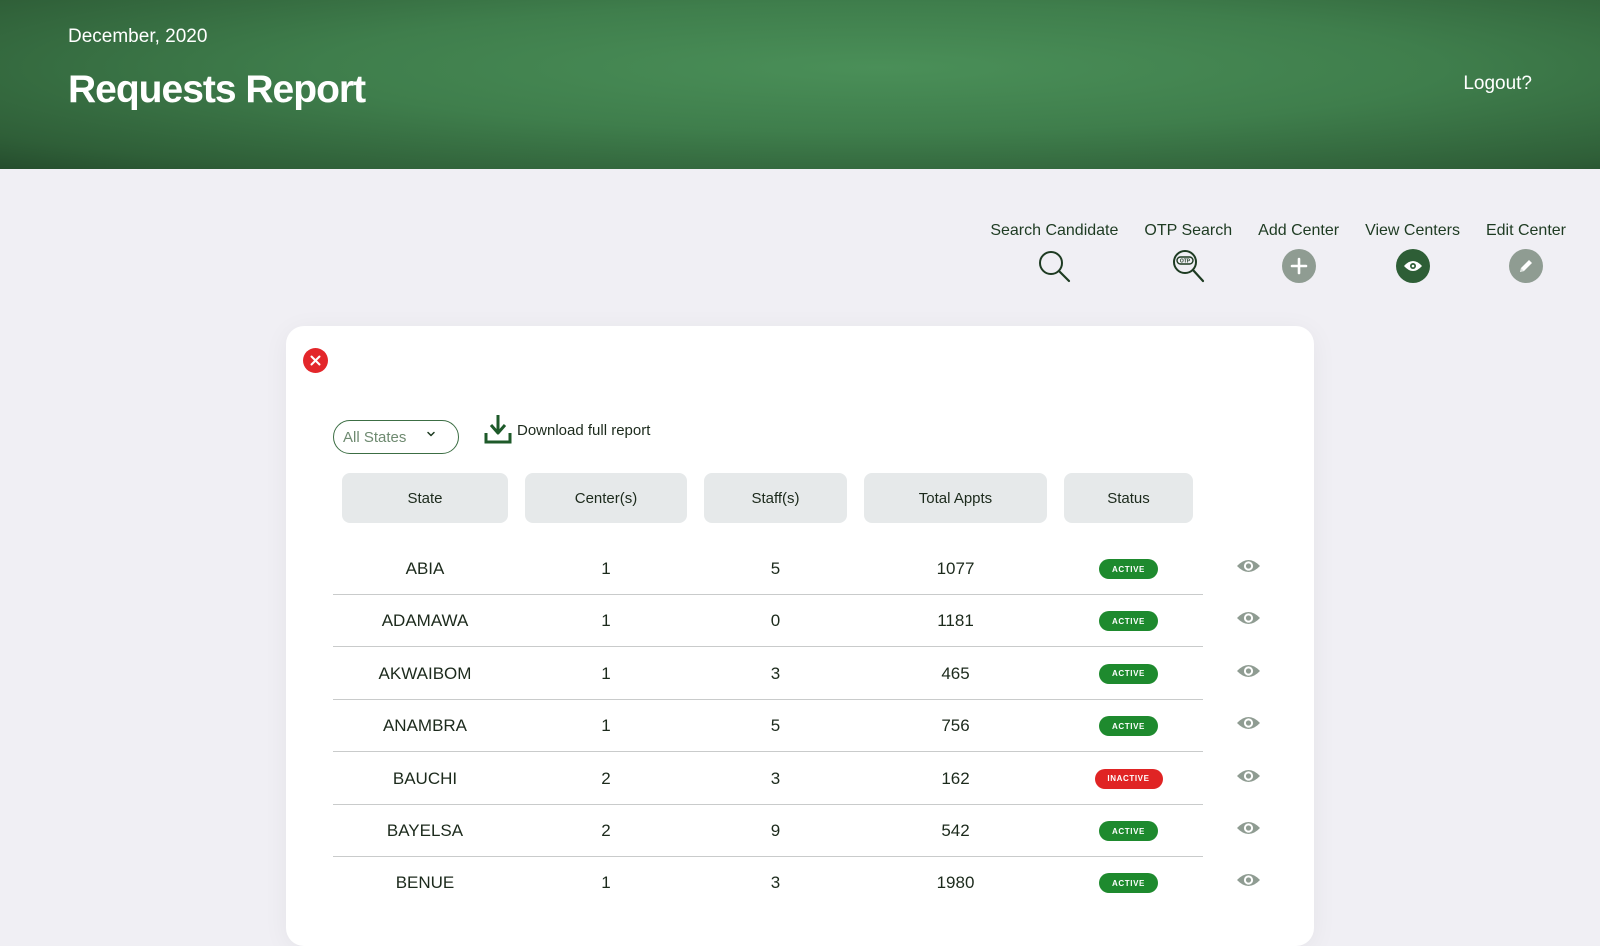 The image size is (1600, 946). What do you see at coordinates (425, 883) in the screenshot?
I see `cell-state: BENUE` at bounding box center [425, 883].